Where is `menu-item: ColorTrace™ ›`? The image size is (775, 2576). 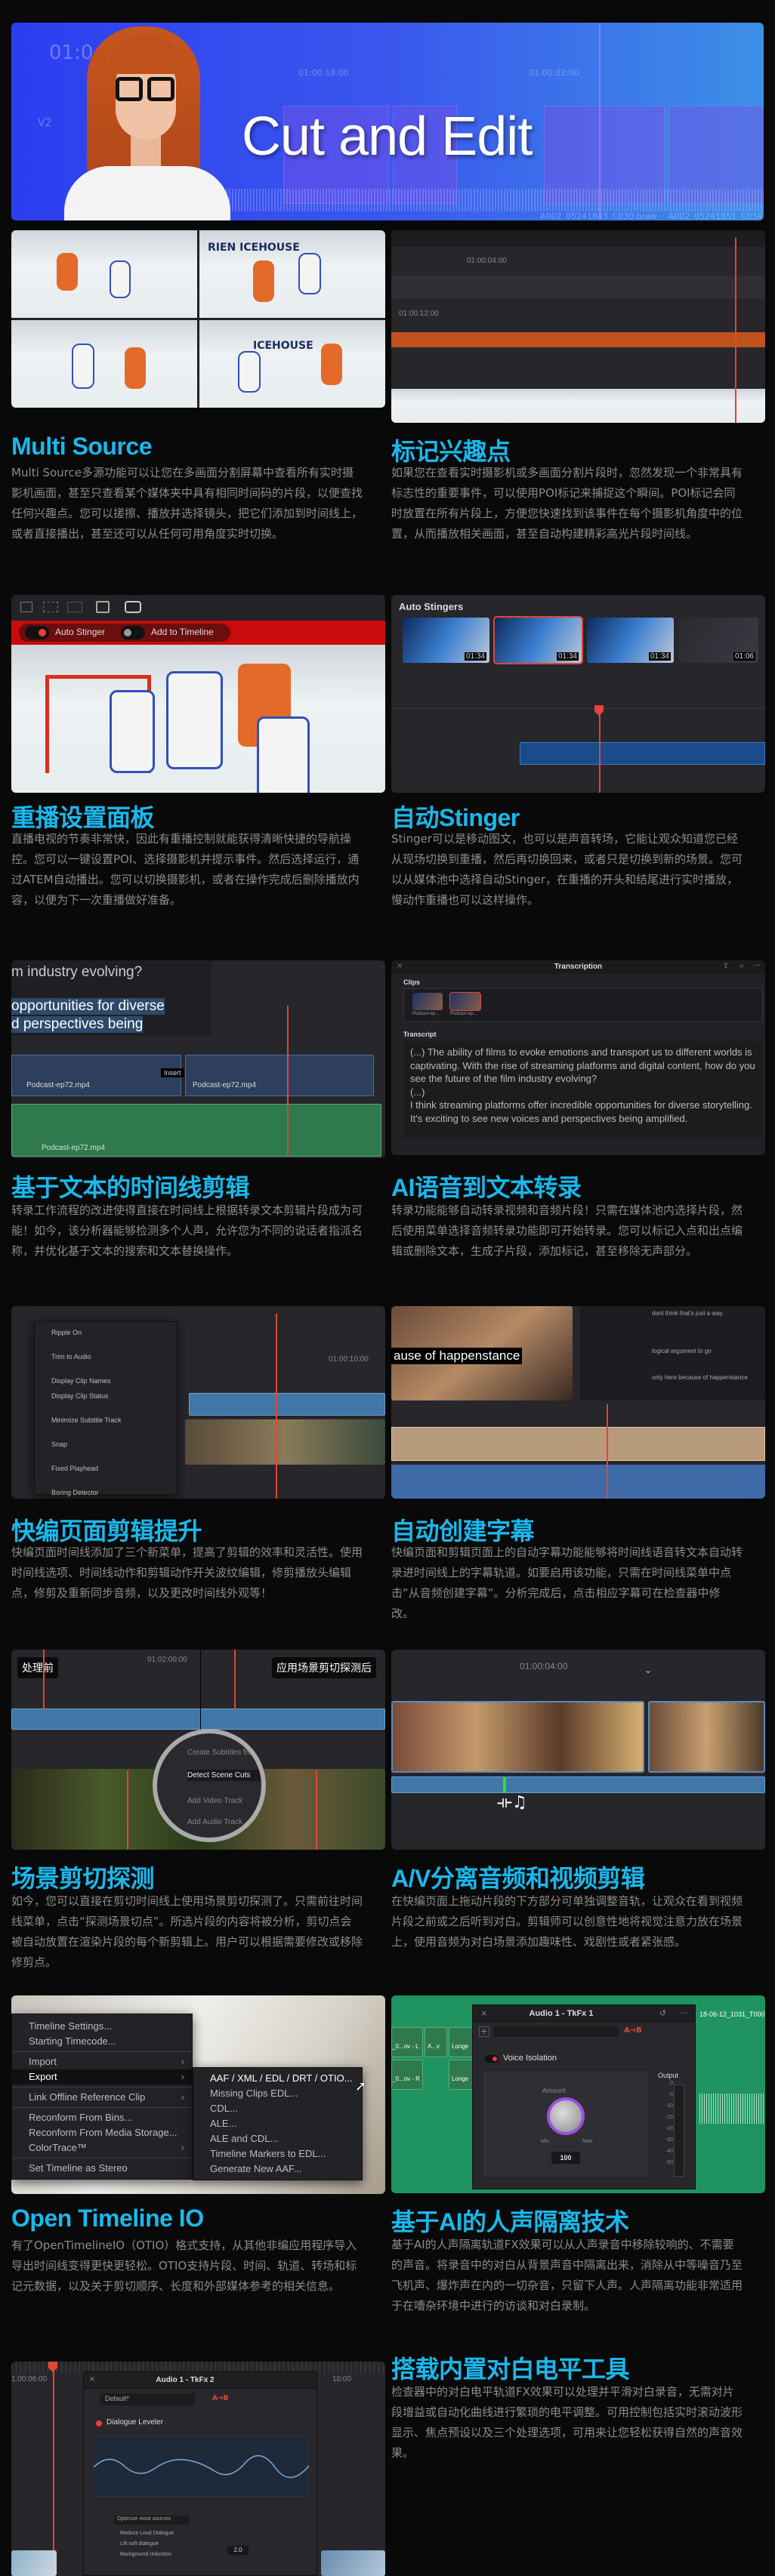
menu-item: ColorTrace™ › is located at coordinates (102, 2147).